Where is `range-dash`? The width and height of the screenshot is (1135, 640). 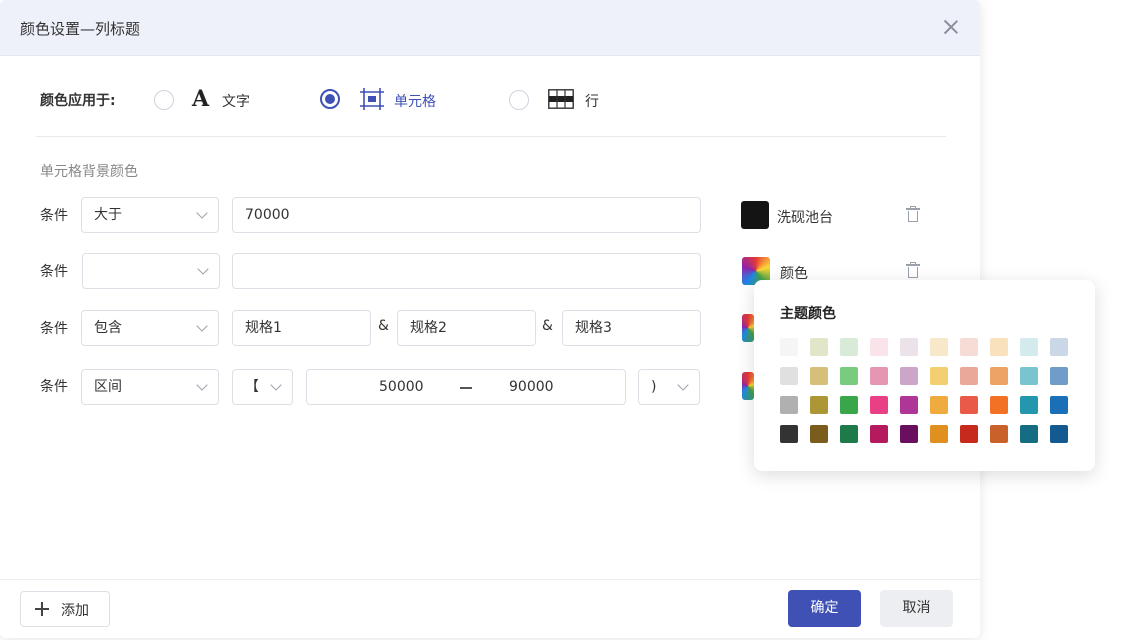
range-dash is located at coordinates (466, 388).